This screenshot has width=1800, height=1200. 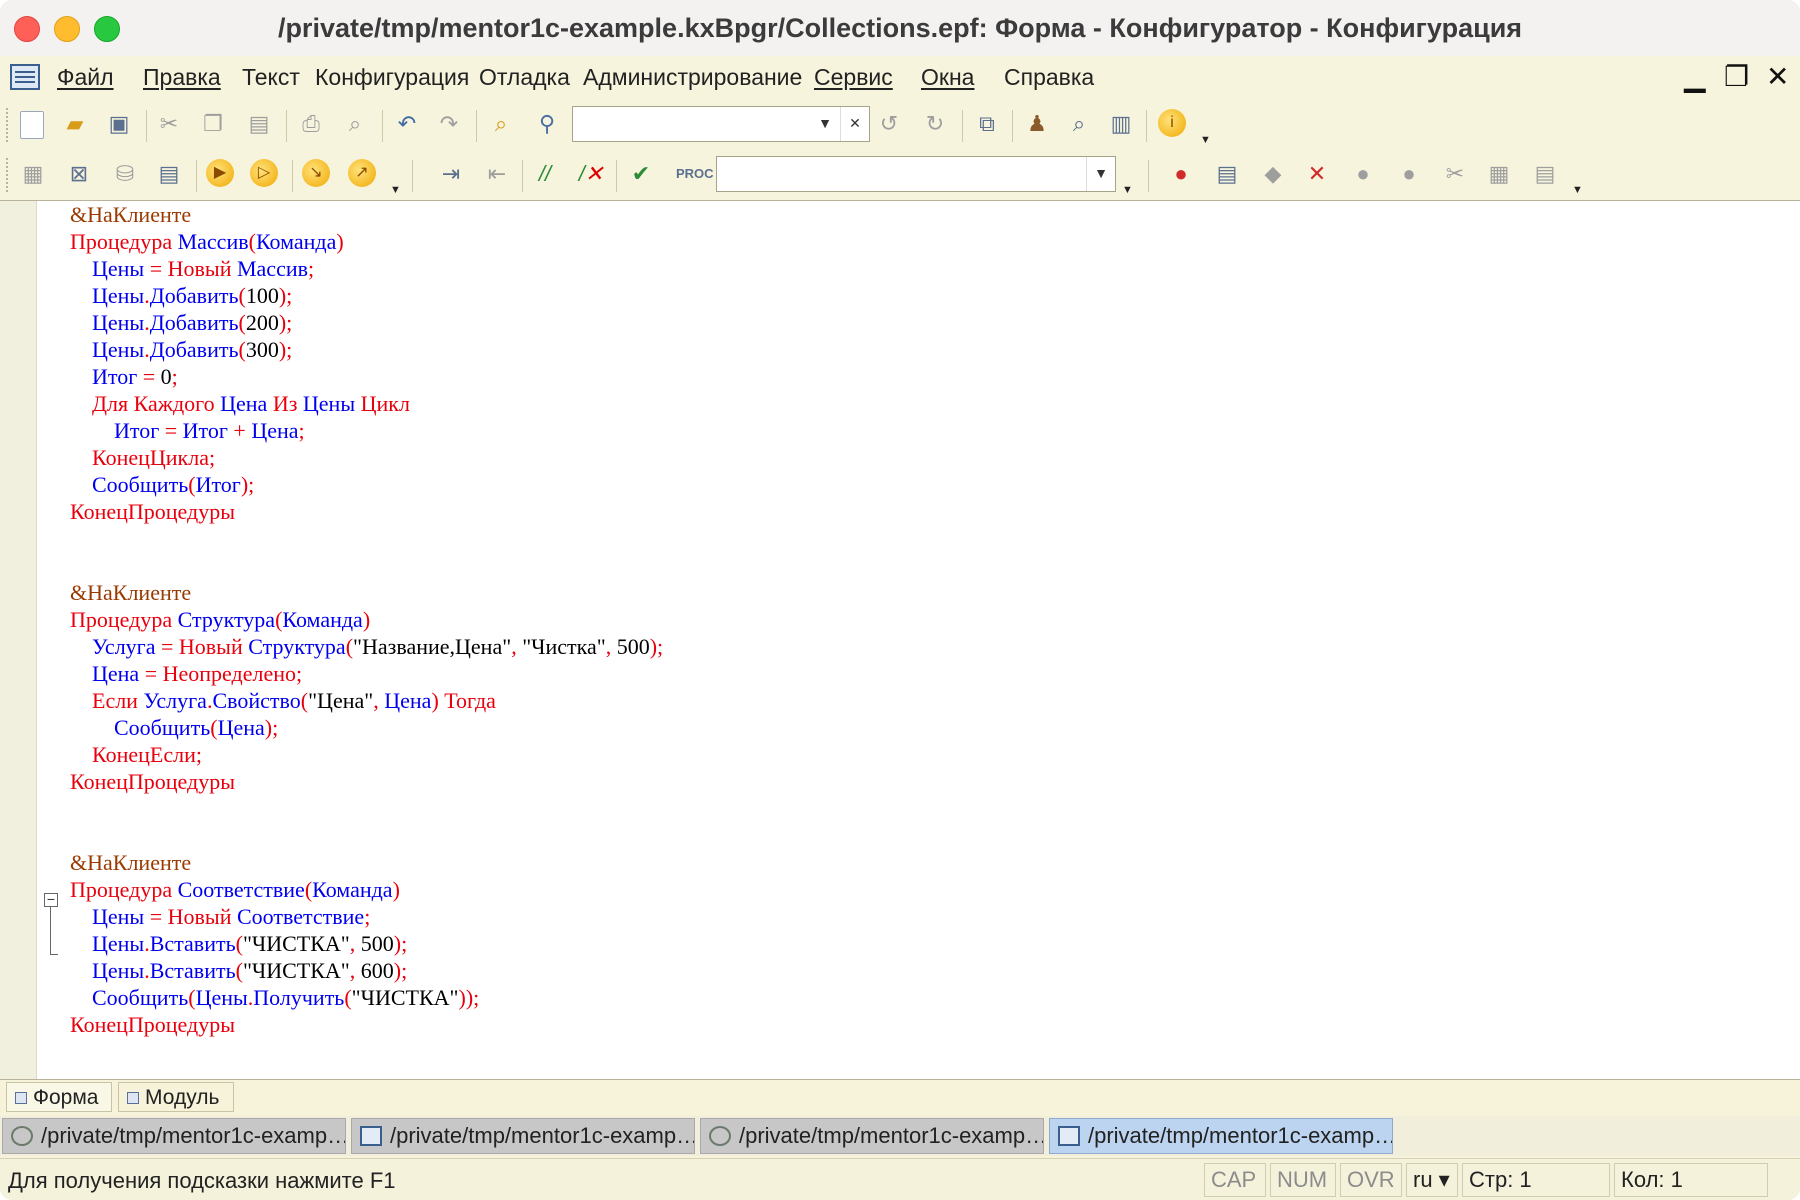 I want to click on menu-text: Текст, so click(x=271, y=77).